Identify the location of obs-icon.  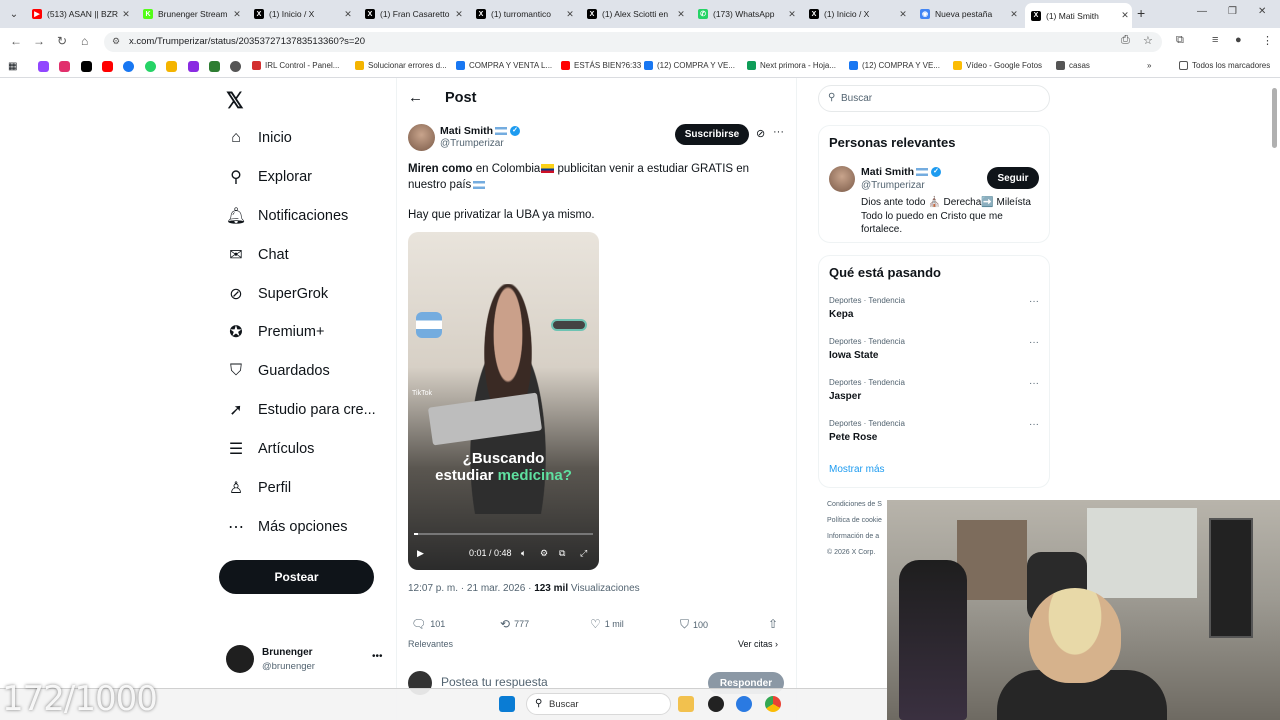
(716, 704).